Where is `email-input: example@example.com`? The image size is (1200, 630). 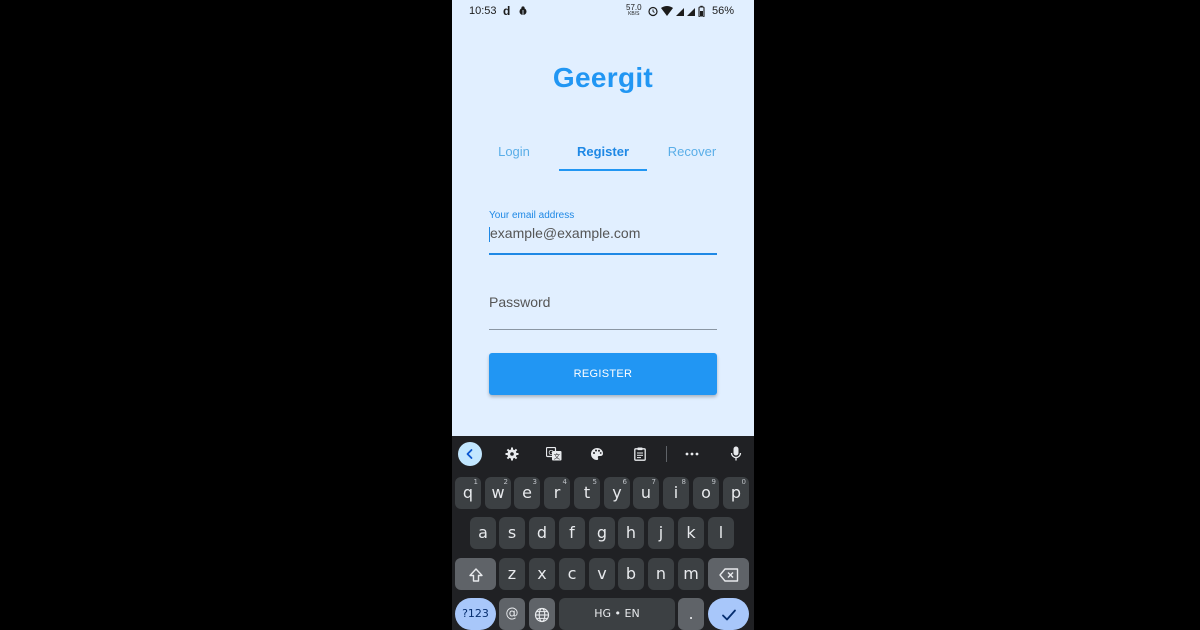 email-input: example@example.com is located at coordinates (603, 233).